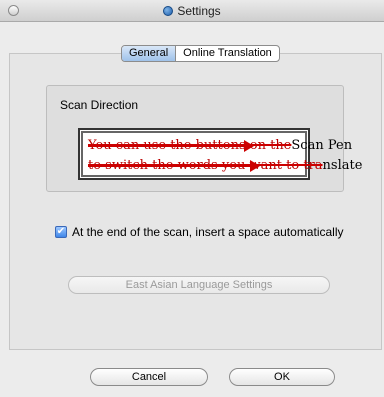 Image resolution: width=384 pixels, height=397 pixels. I want to click on title-bar: Settings, so click(192, 11).